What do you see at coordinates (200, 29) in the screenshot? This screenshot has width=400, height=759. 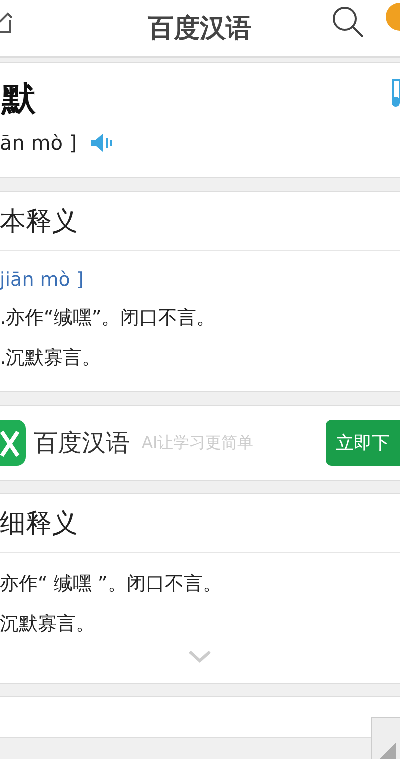 I see `app-title: 百度汉语` at bounding box center [200, 29].